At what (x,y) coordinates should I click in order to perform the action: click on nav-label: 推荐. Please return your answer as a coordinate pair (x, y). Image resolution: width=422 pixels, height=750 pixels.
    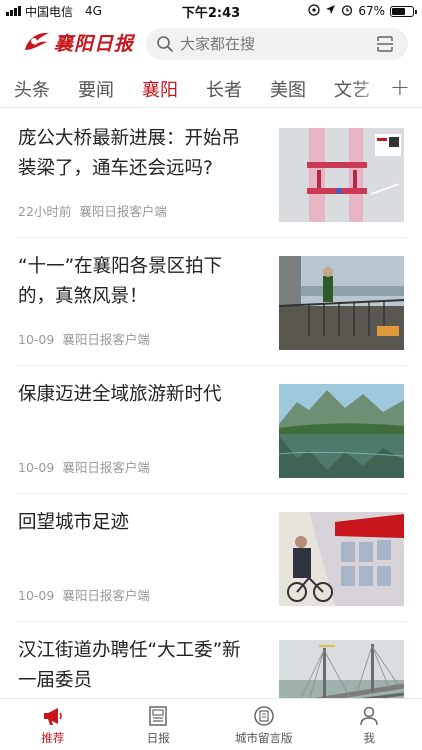
    Looking at the image, I should click on (53, 738).